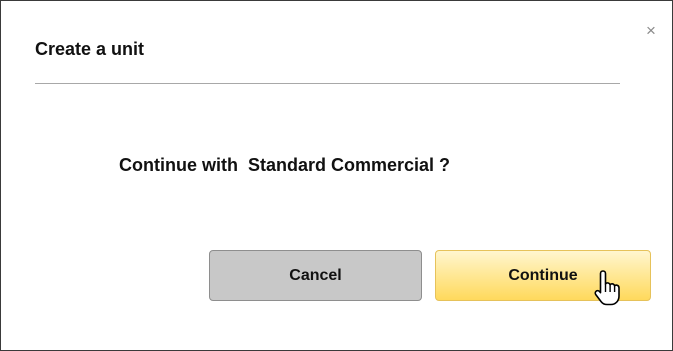  Describe the element at coordinates (651, 30) in the screenshot. I see `close-icon: ×` at that location.